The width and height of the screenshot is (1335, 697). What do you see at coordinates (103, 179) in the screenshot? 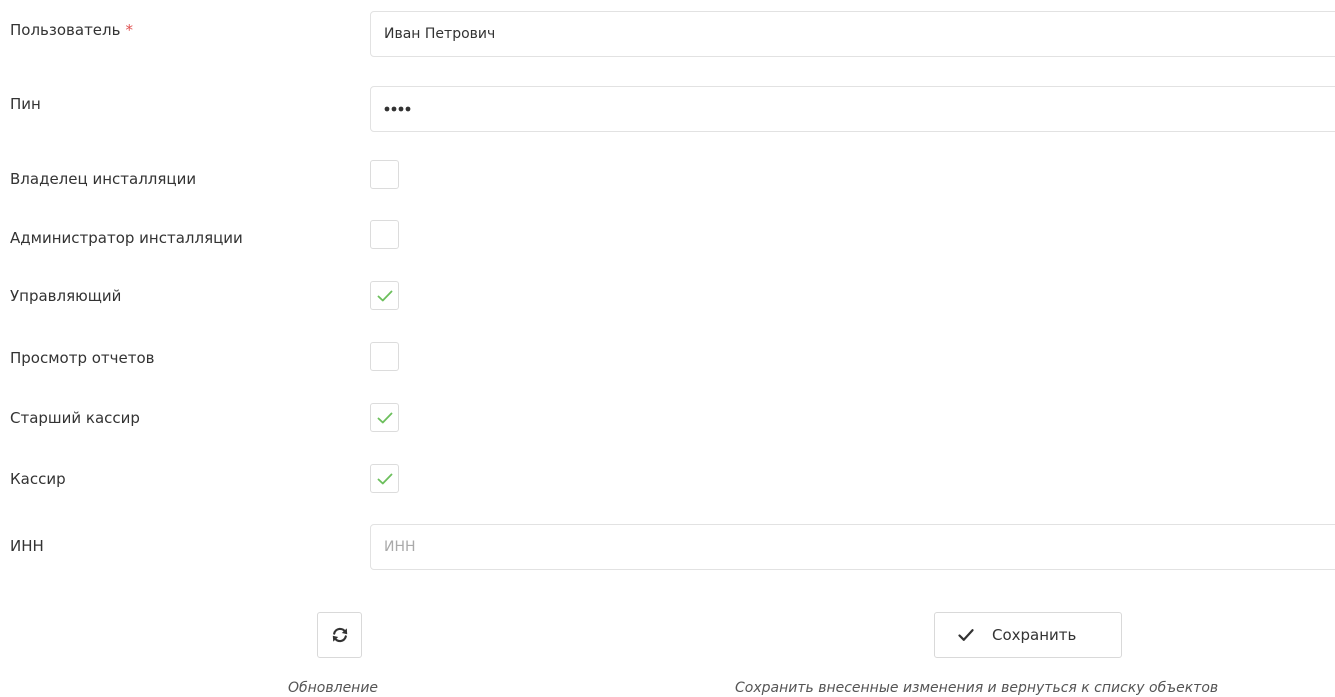
I see `role-label-owner: Владелец инсталляции` at bounding box center [103, 179].